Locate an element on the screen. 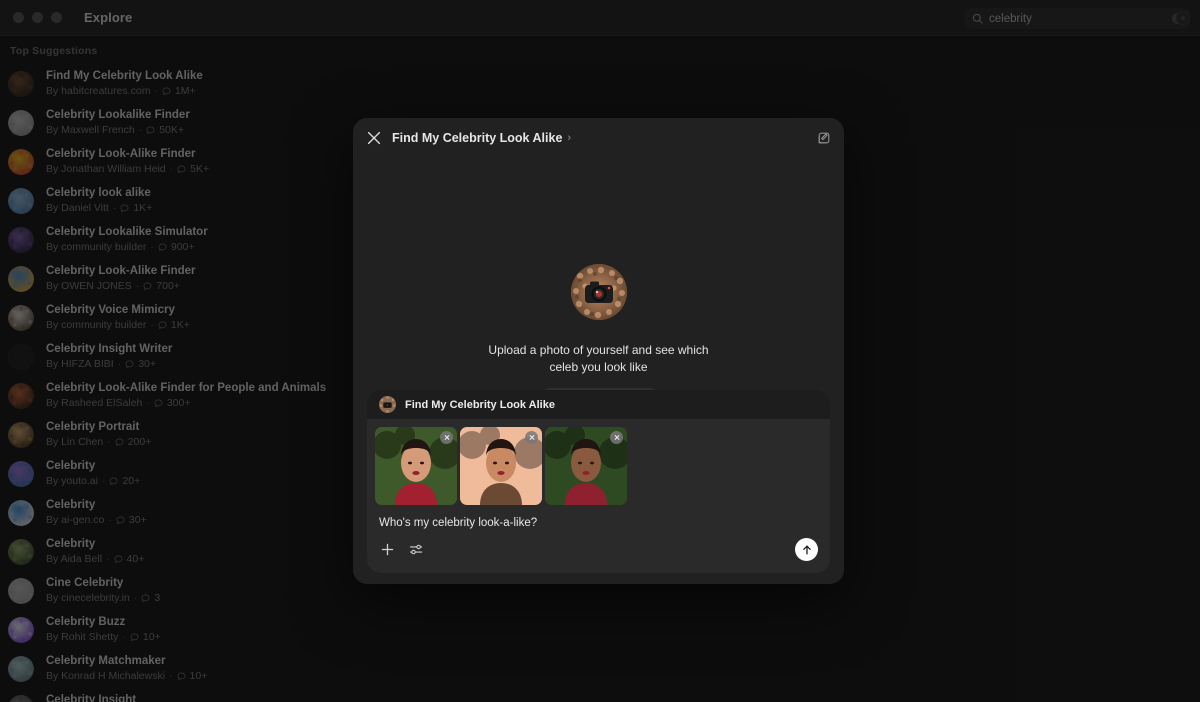 The width and height of the screenshot is (1200, 702). modal-title: Find My Celebrity Look Alike › is located at coordinates (481, 138).